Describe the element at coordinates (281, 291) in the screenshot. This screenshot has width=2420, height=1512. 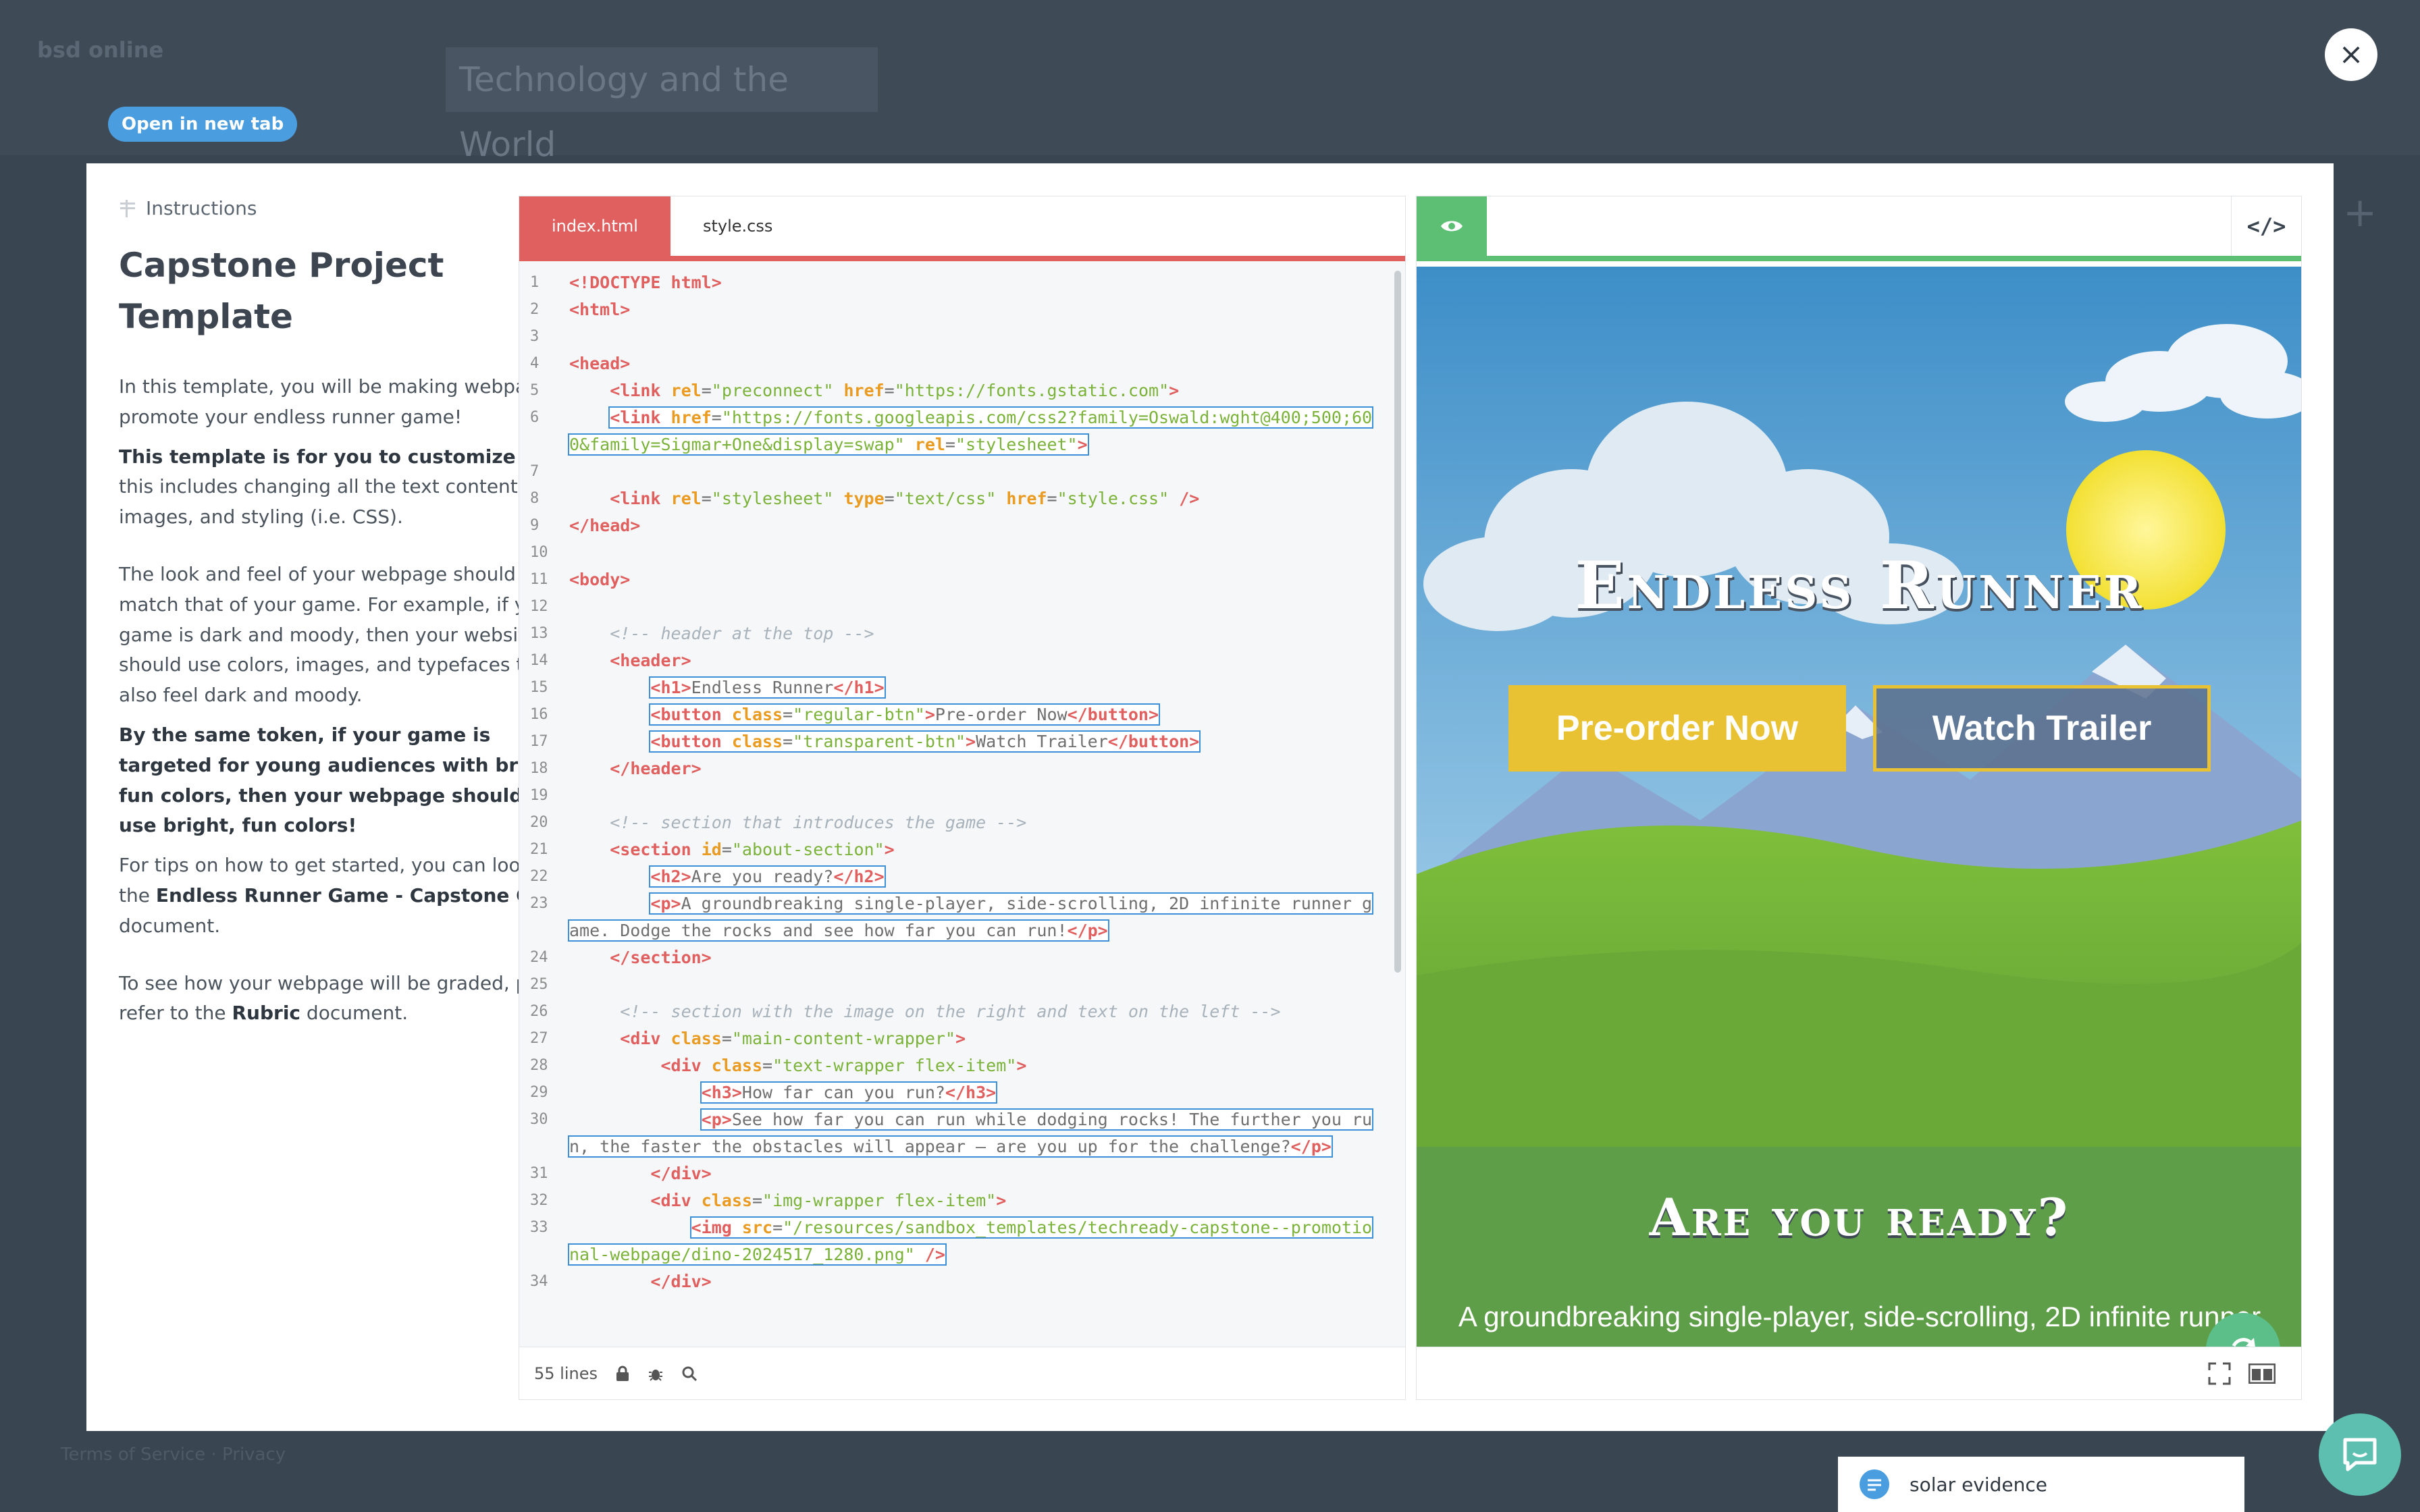
I see `instructions-title: Capstone Project Template` at that location.